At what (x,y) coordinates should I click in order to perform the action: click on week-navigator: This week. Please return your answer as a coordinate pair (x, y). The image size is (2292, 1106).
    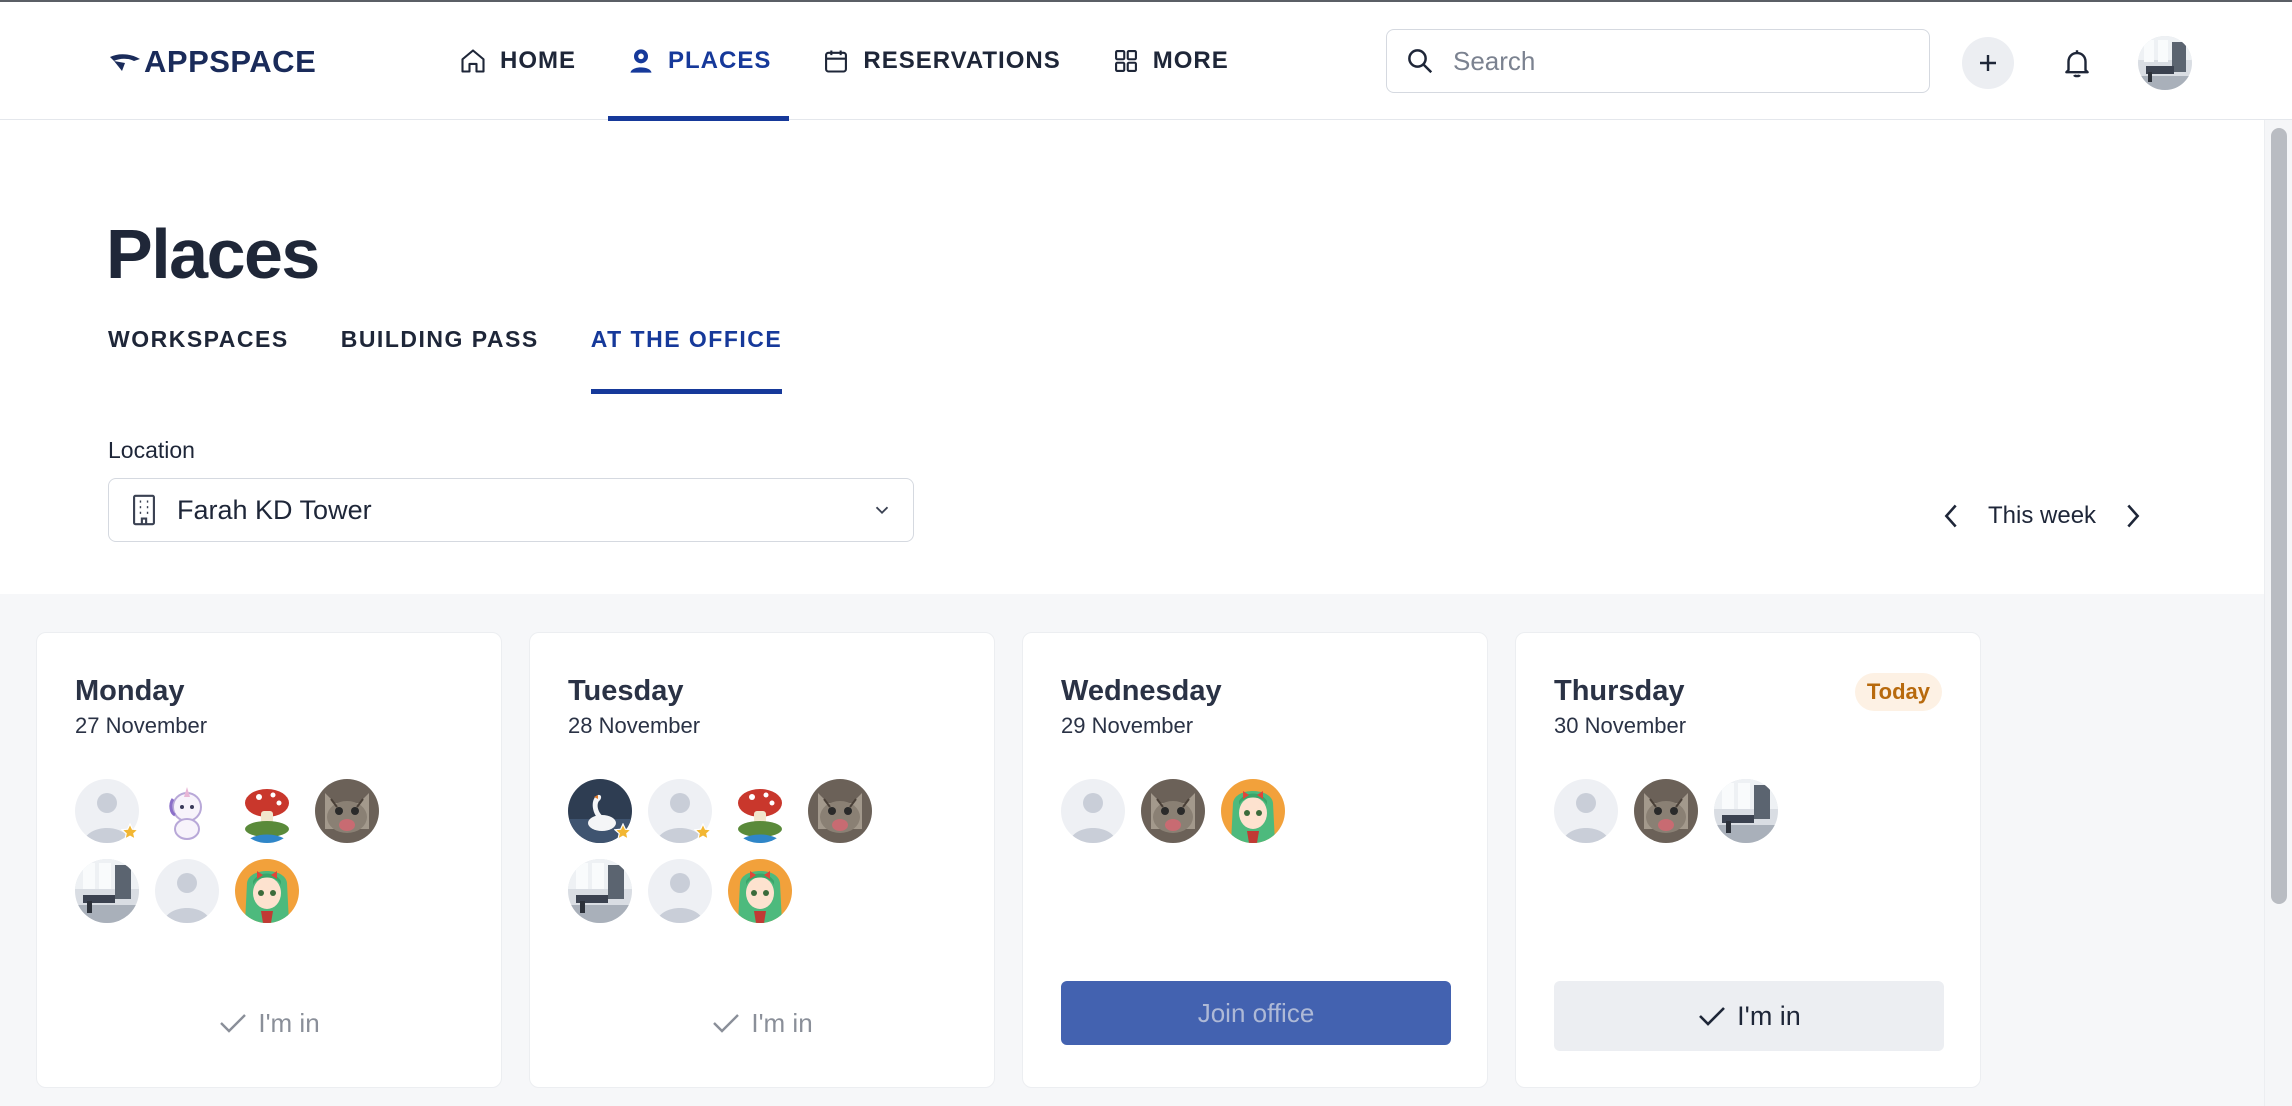
    Looking at the image, I should click on (2042, 516).